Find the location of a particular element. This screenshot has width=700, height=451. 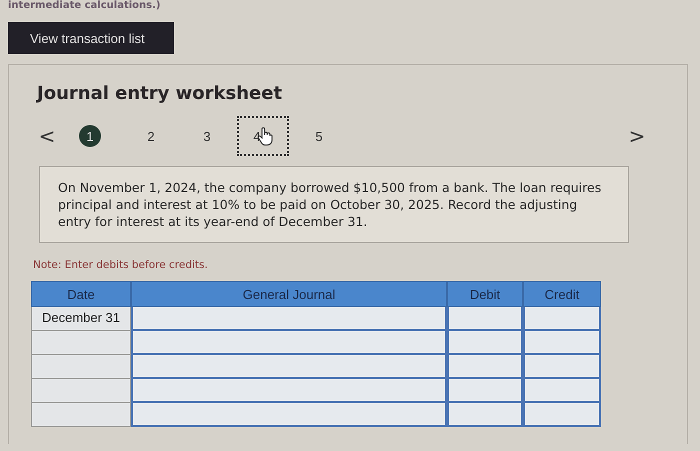

step-tab: 3 is located at coordinates (207, 136).